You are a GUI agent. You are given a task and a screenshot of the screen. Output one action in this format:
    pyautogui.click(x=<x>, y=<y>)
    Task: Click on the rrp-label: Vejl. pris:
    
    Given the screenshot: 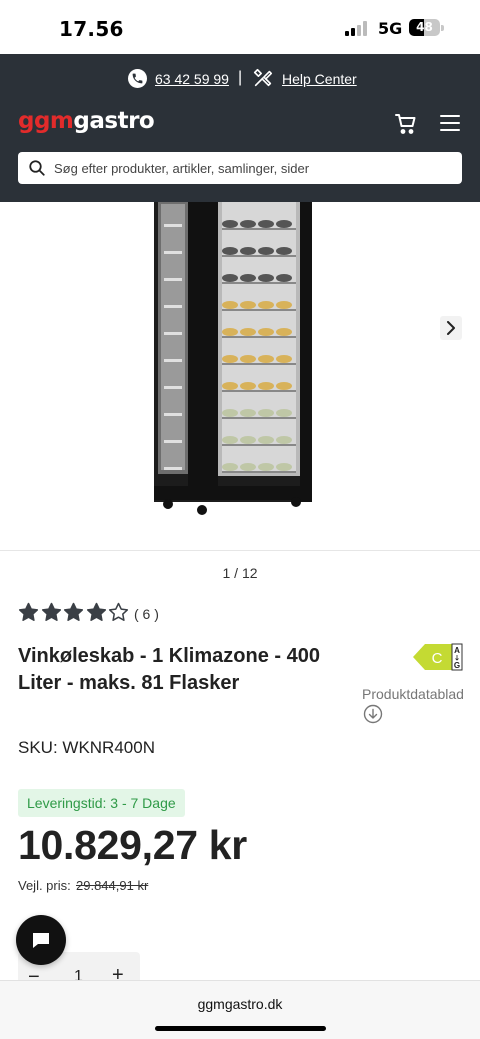 What is the action you would take?
    pyautogui.click(x=44, y=885)
    